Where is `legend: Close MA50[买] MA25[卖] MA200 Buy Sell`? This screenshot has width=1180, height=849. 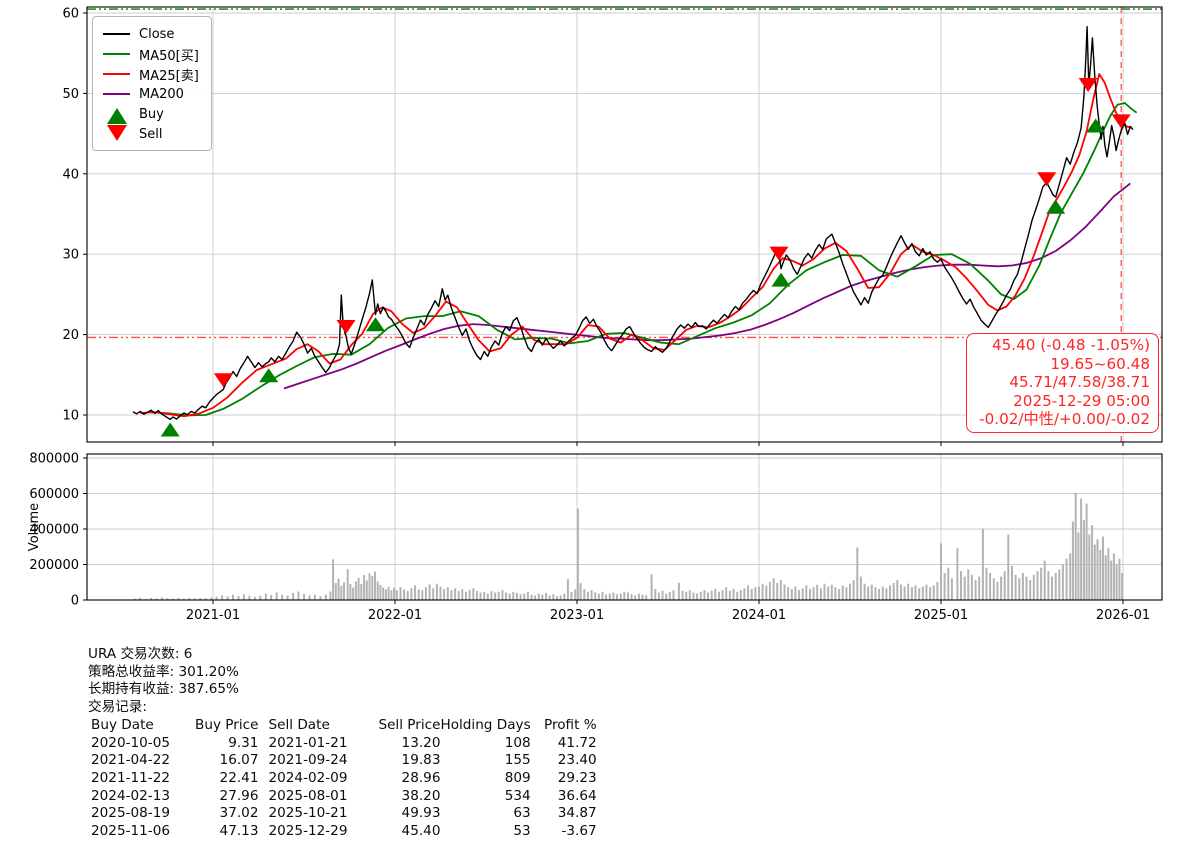
legend: Close MA50[买] MA25[卖] MA200 Buy Sell is located at coordinates (152, 83).